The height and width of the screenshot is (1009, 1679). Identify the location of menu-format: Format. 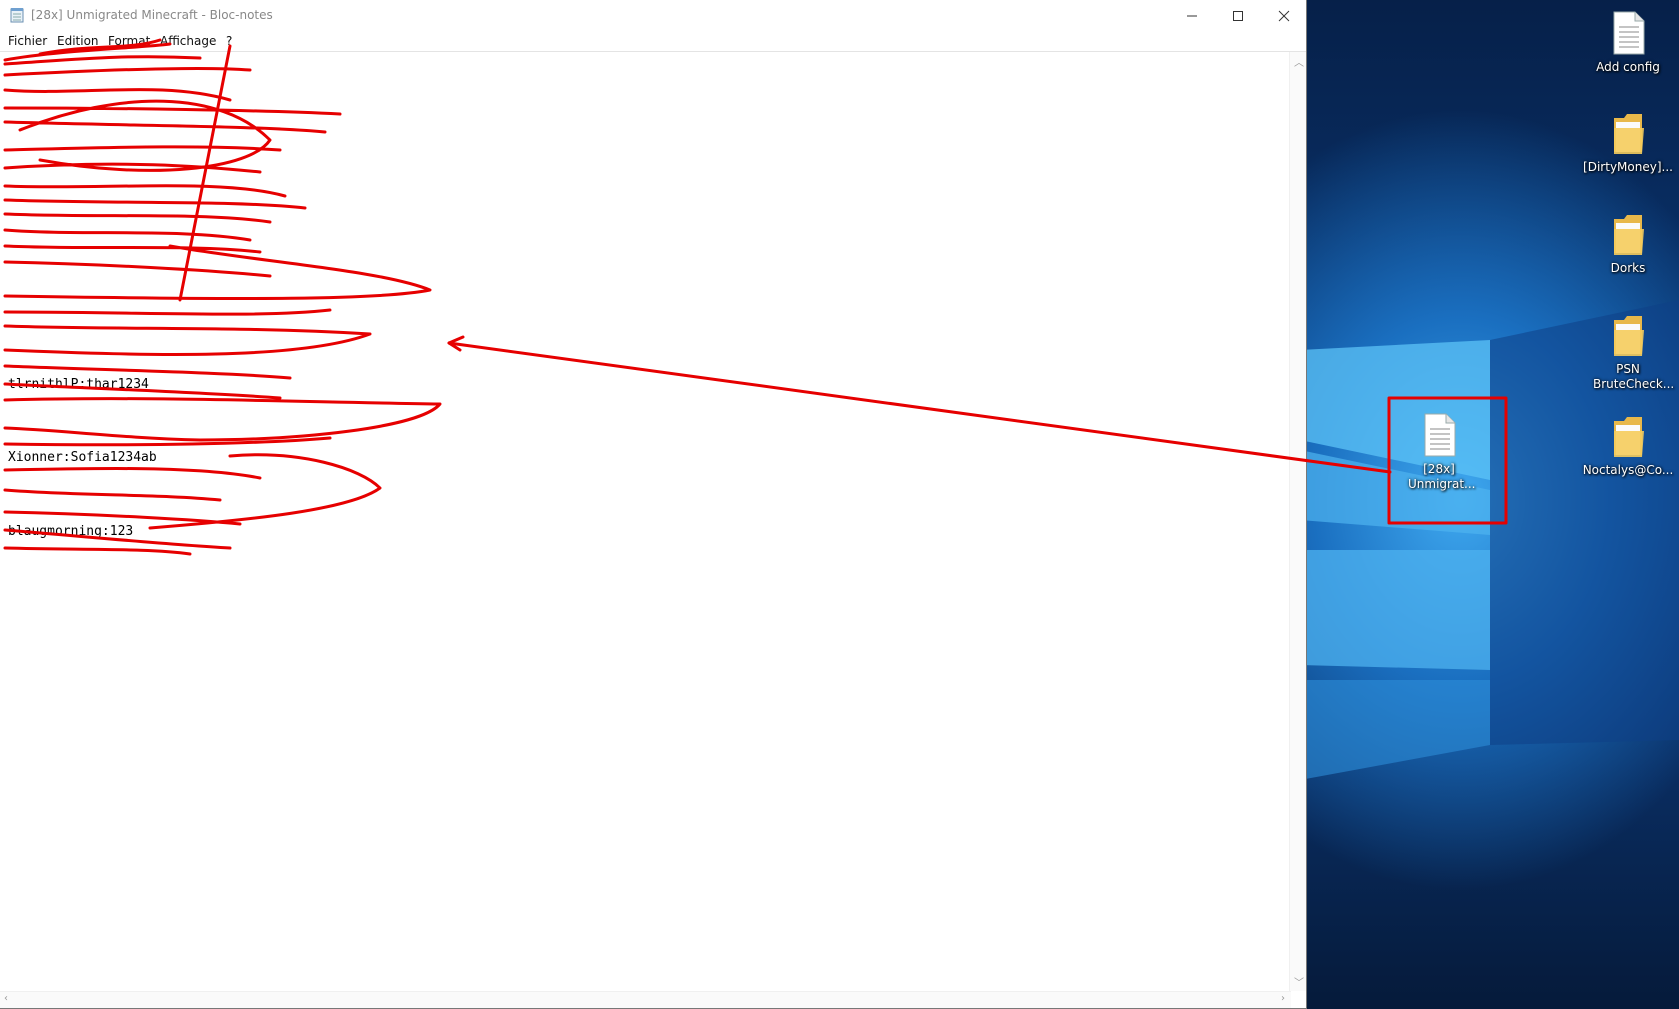
(129, 41).